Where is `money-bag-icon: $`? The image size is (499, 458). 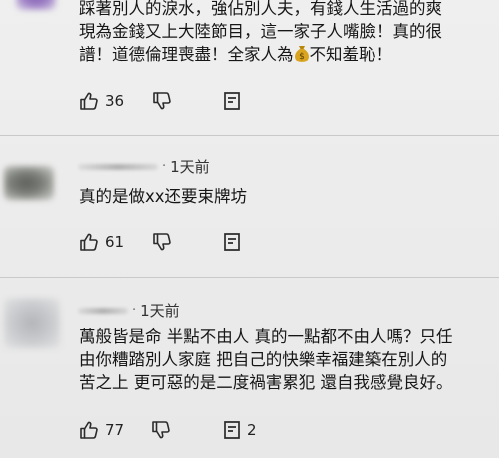 money-bag-icon: $ is located at coordinates (301, 54).